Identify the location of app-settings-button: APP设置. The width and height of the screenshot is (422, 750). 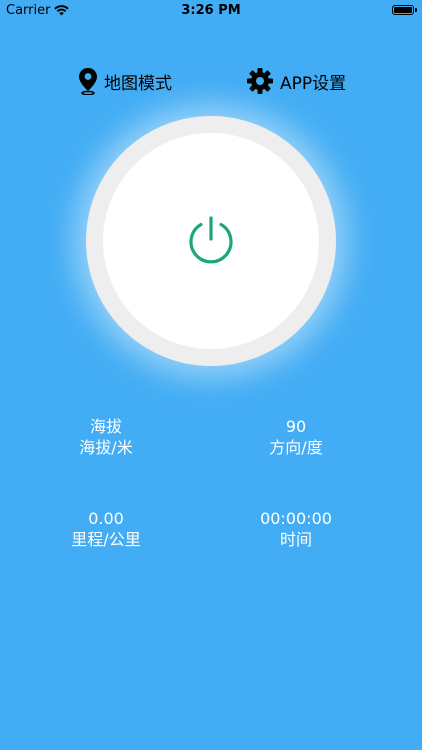
(296, 81).